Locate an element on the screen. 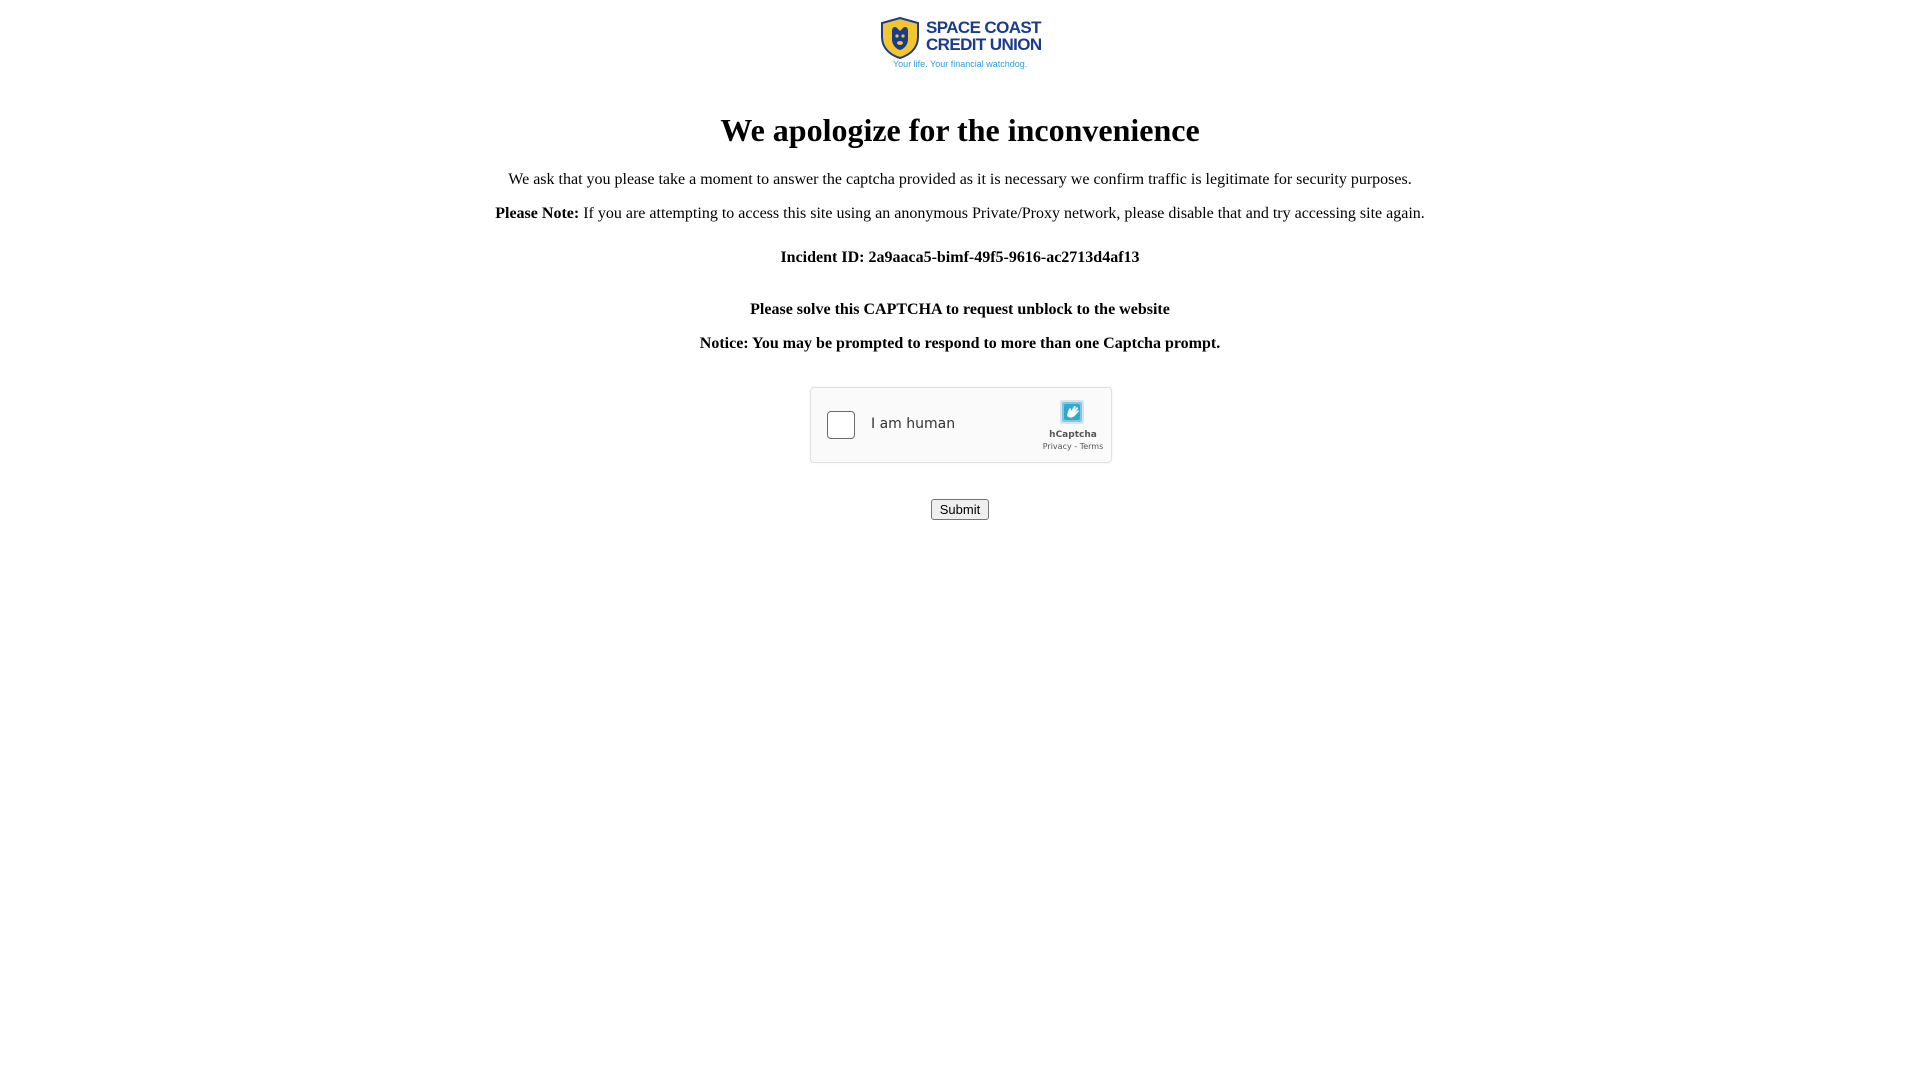 Image resolution: width=1920 pixels, height=1080 pixels. logo-line-2: CREDIT UNION is located at coordinates (984, 44).